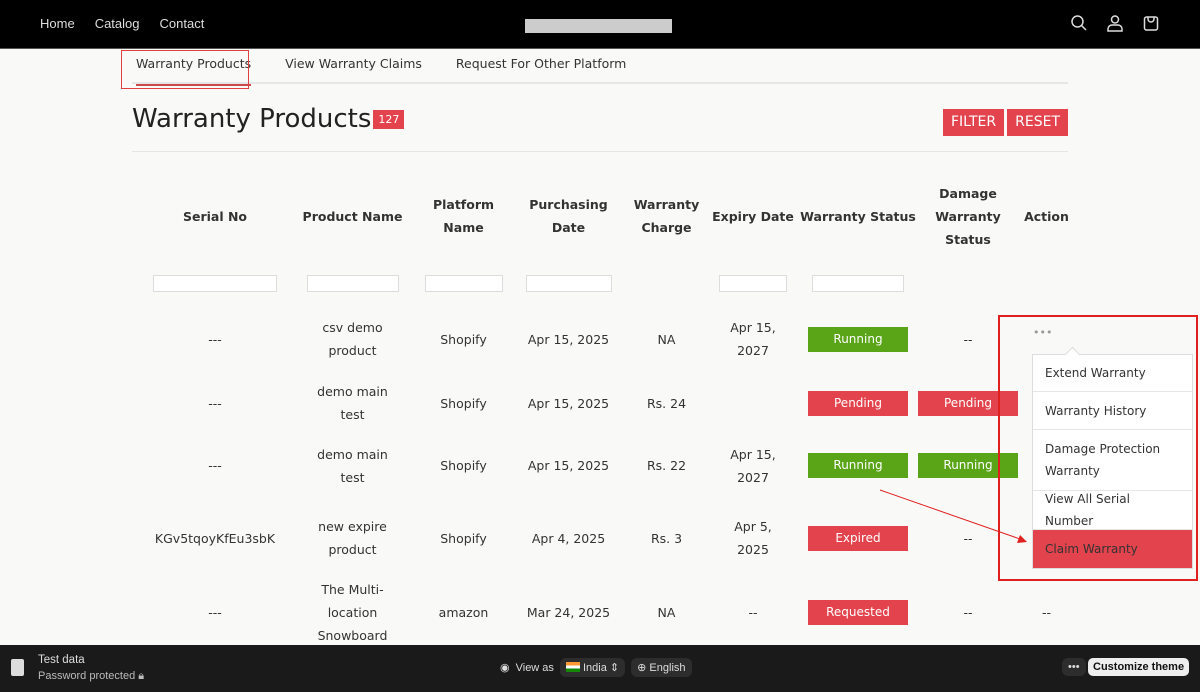 The width and height of the screenshot is (1200, 692). What do you see at coordinates (1112, 373) in the screenshot?
I see `menu-extend-warranty: Extend Warranty` at bounding box center [1112, 373].